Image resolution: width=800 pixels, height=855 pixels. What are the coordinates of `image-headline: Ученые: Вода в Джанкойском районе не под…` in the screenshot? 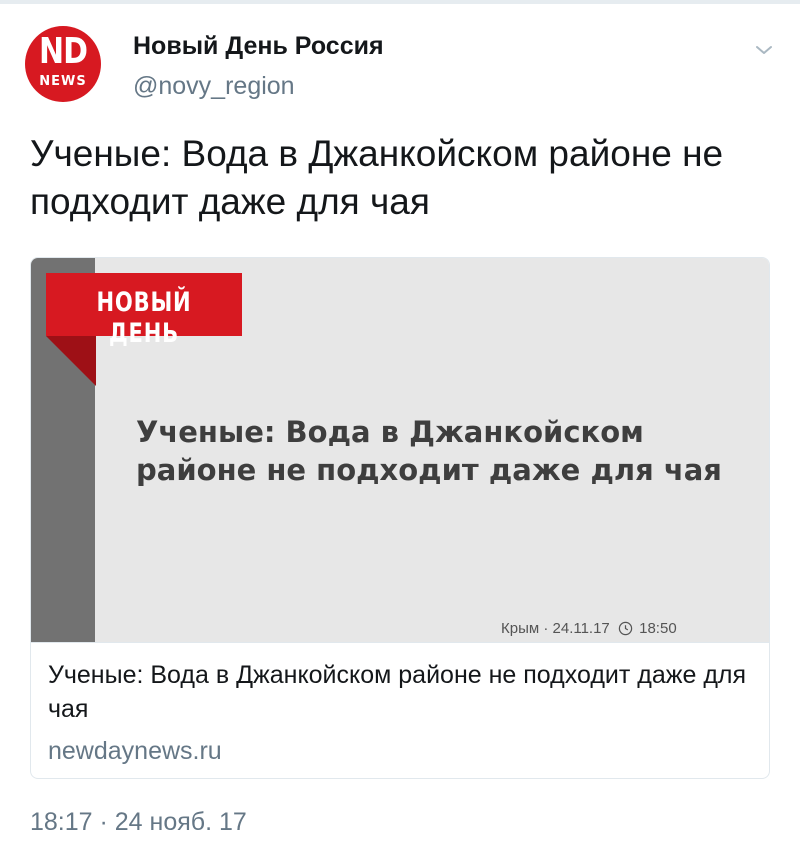 It's located at (429, 451).